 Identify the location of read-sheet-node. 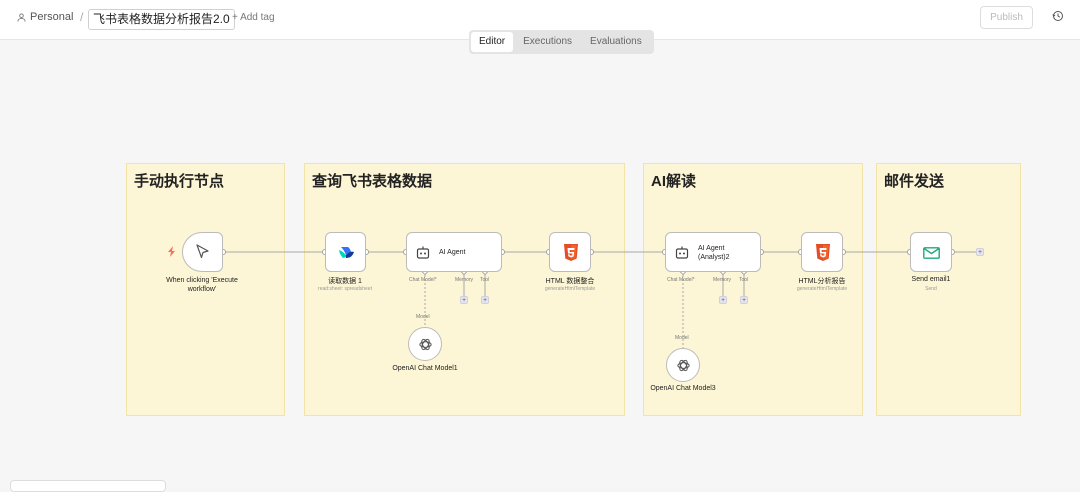
(345, 252).